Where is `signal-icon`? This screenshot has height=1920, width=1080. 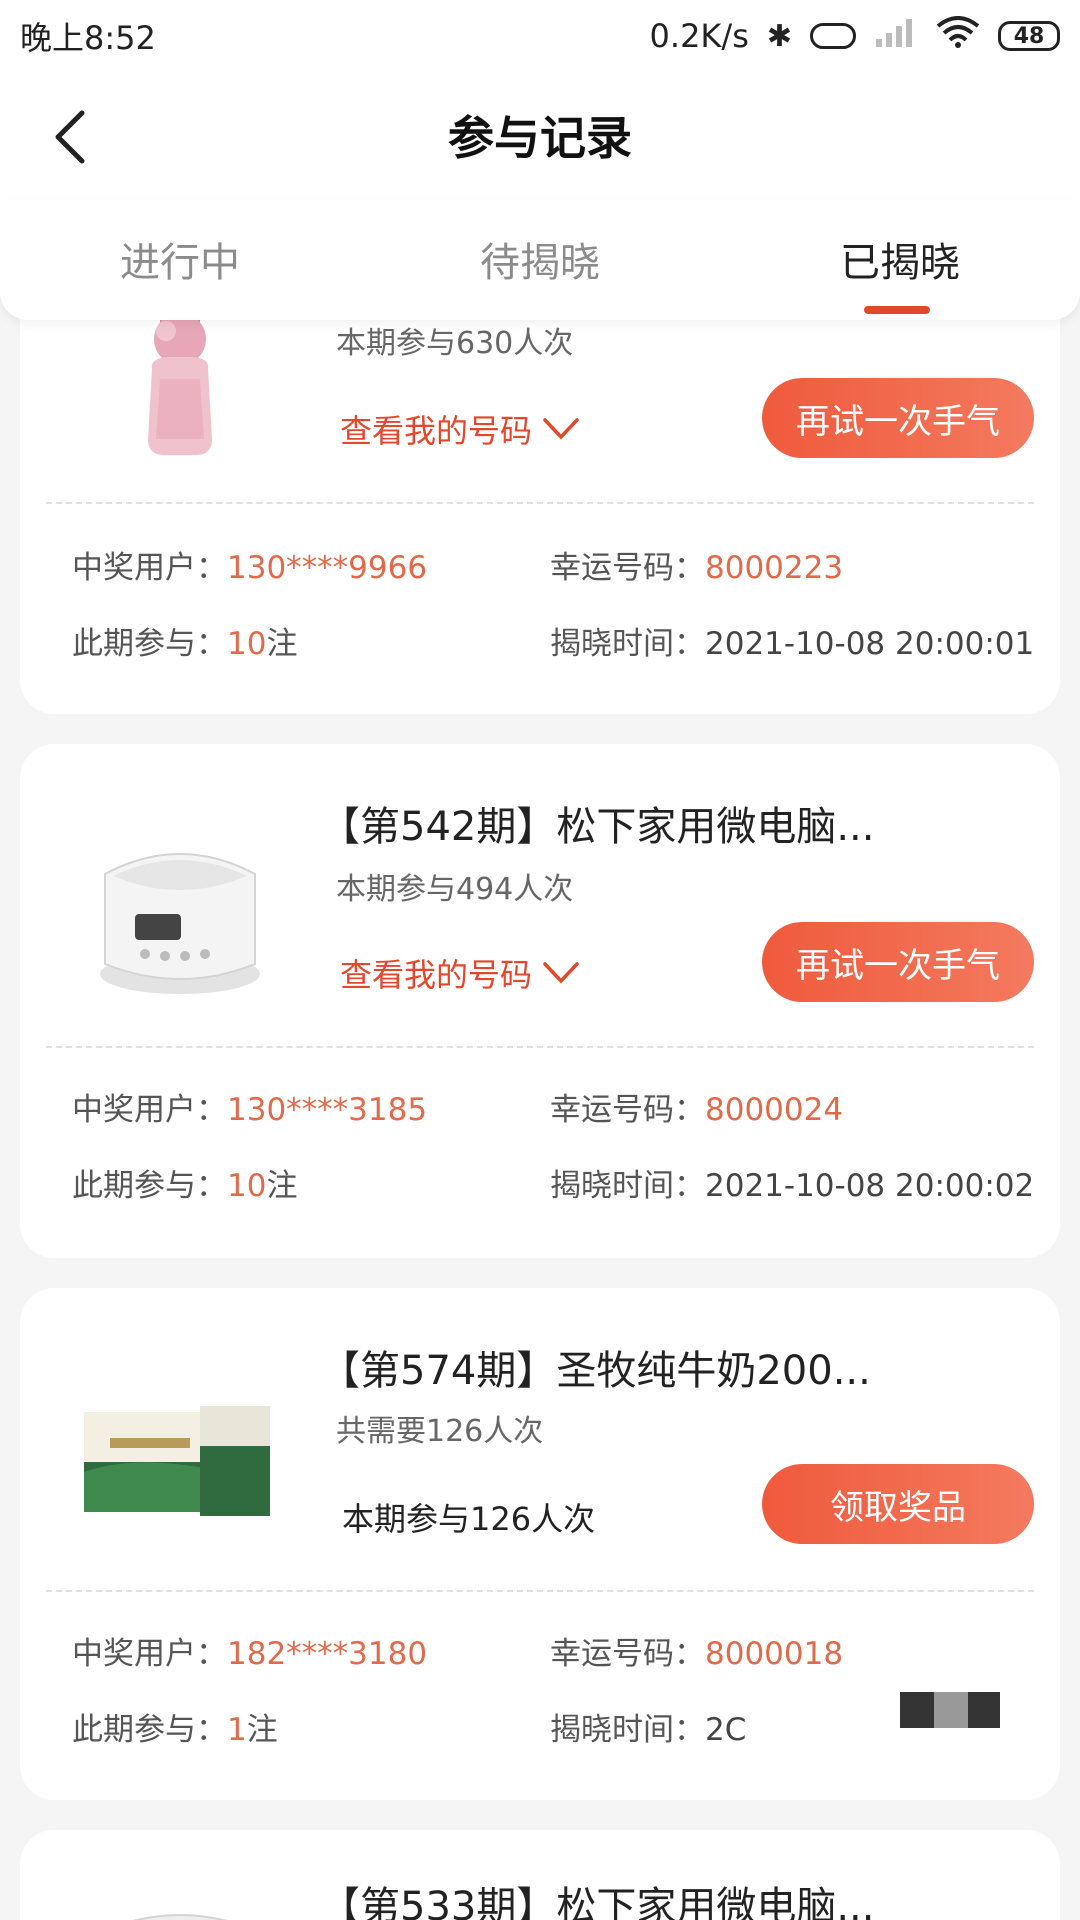
signal-icon is located at coordinates (896, 36).